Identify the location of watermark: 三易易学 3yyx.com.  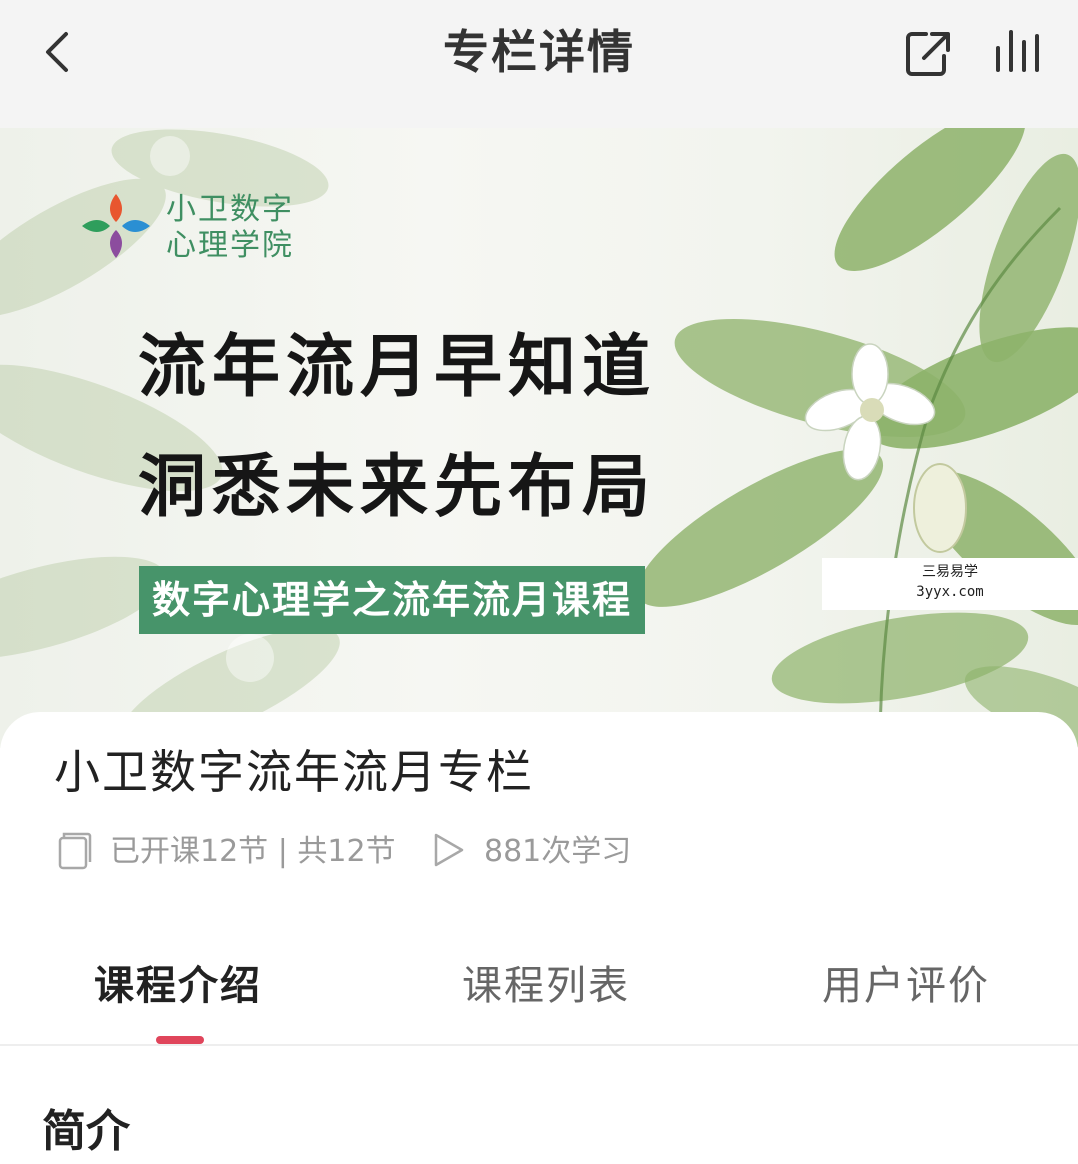
(950, 584).